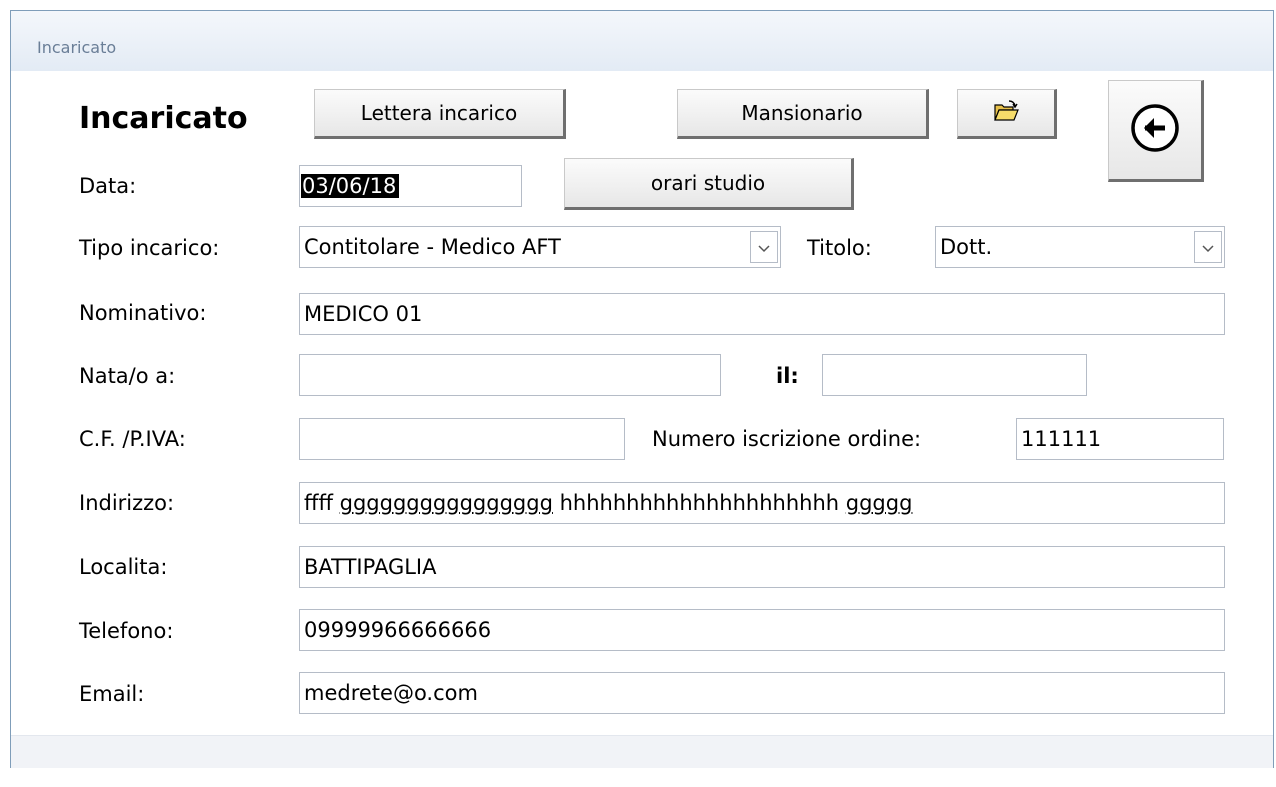 The width and height of the screenshot is (1276, 787). I want to click on numero-iscrizione-value: 111111, so click(1061, 439).